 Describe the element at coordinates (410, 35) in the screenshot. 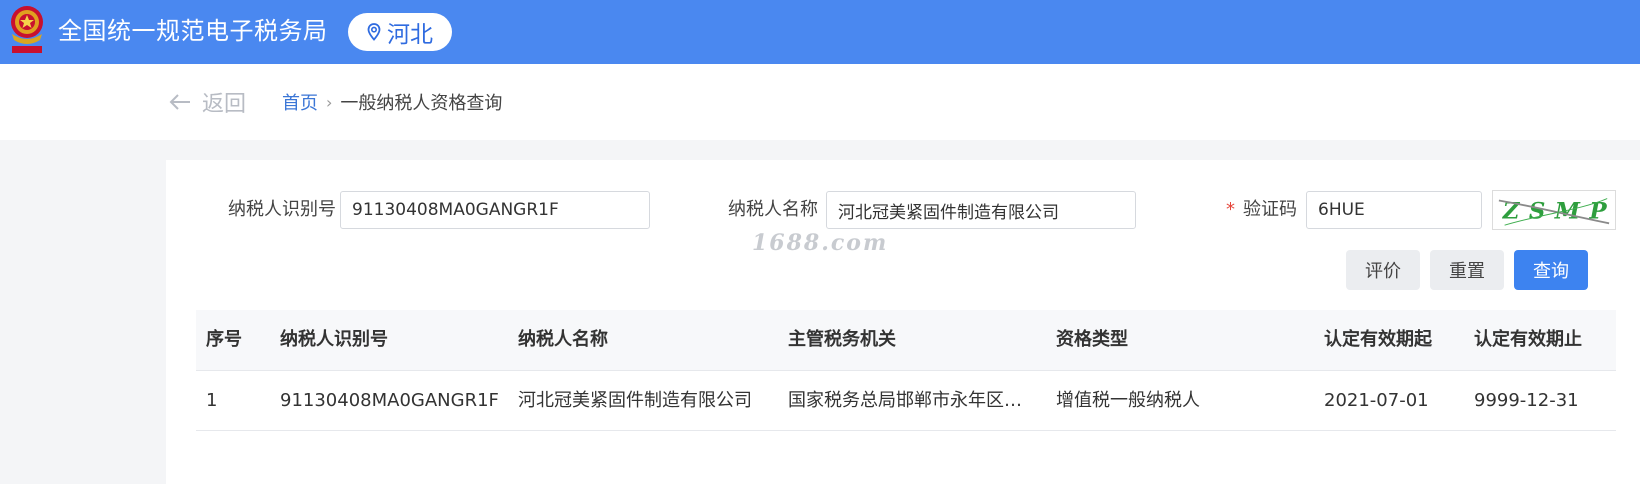

I see `region-label: 河北` at that location.